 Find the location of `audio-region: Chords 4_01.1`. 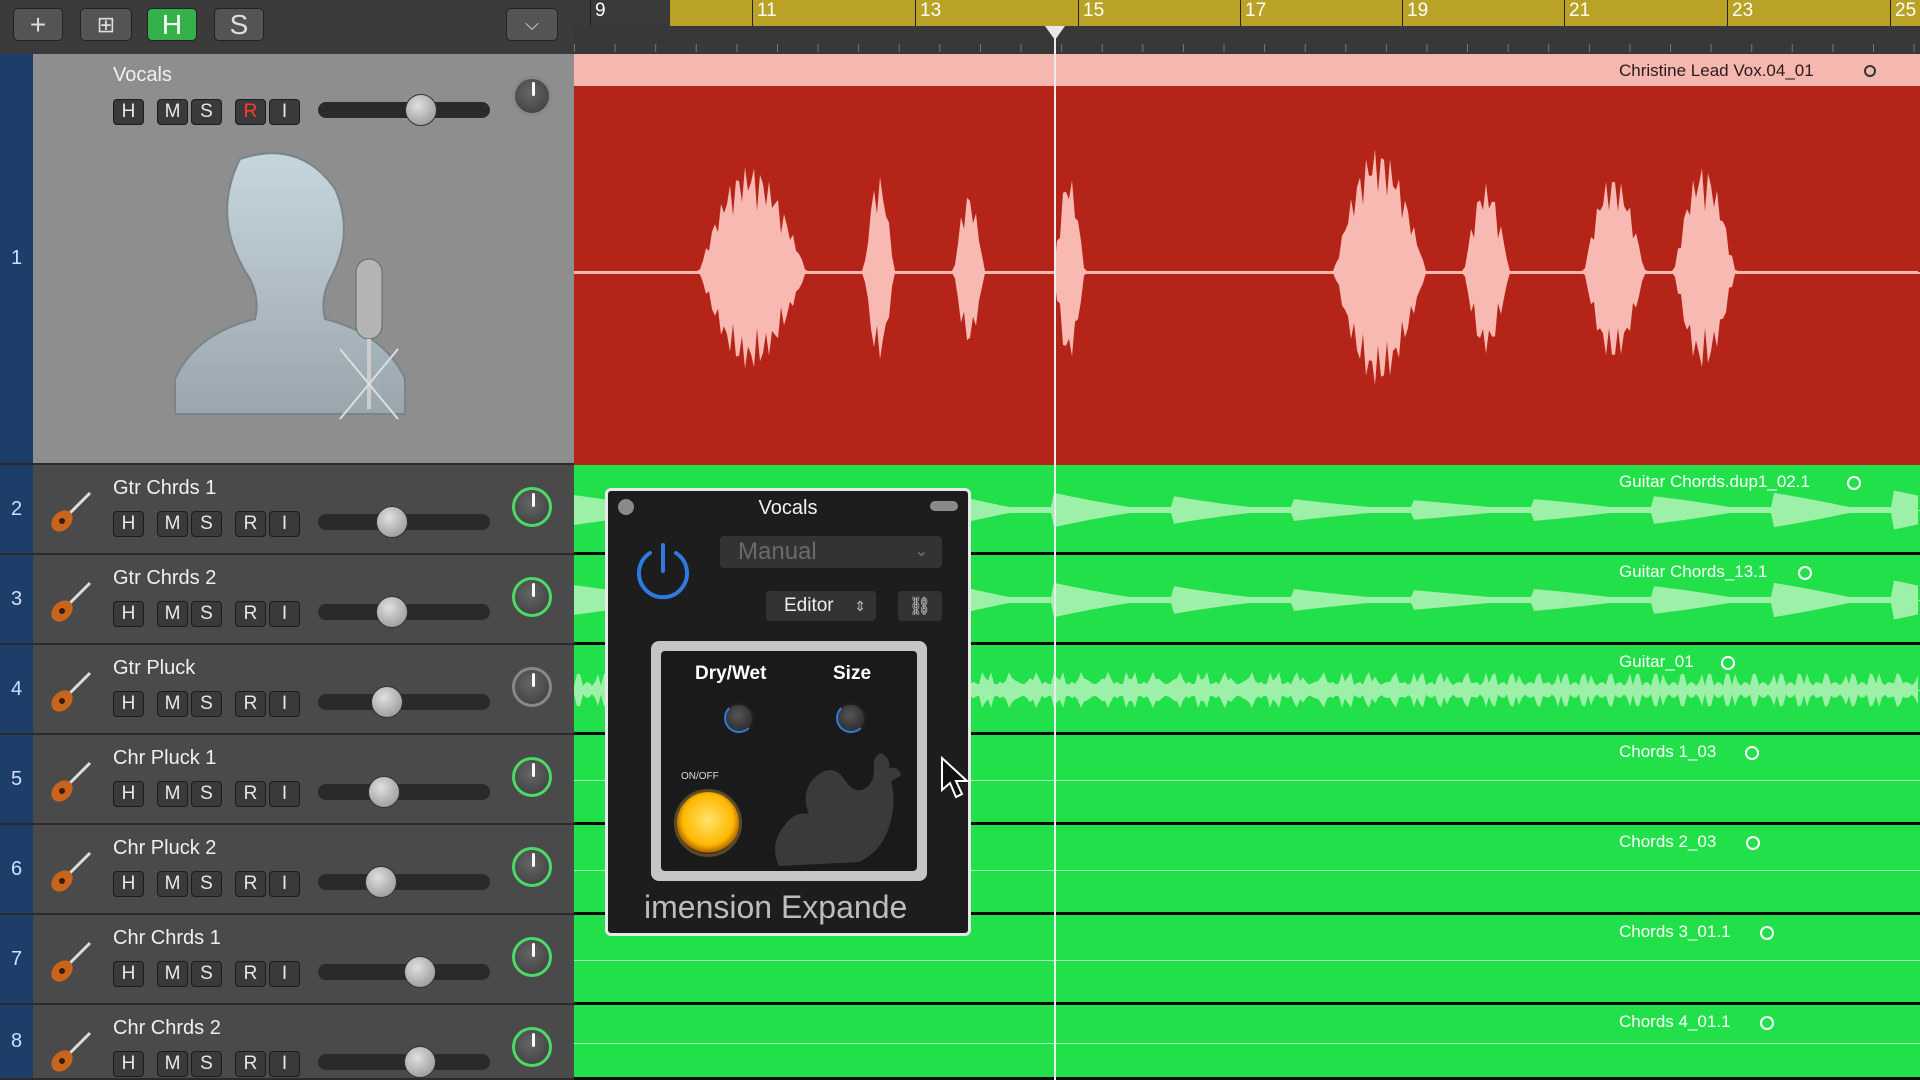

audio-region: Chords 4_01.1 is located at coordinates (1247, 1042).